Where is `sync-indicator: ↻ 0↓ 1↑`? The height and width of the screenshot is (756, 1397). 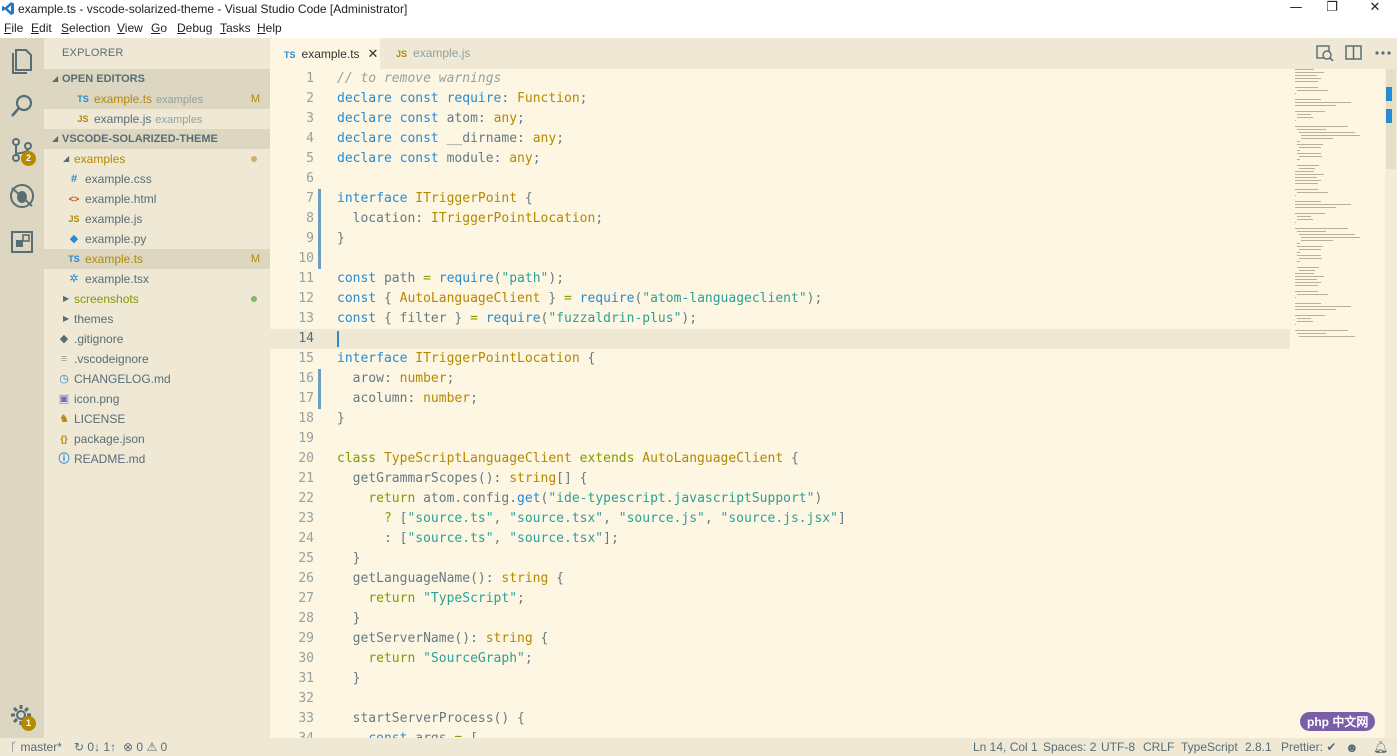 sync-indicator: ↻ 0↓ 1↑ is located at coordinates (95, 747).